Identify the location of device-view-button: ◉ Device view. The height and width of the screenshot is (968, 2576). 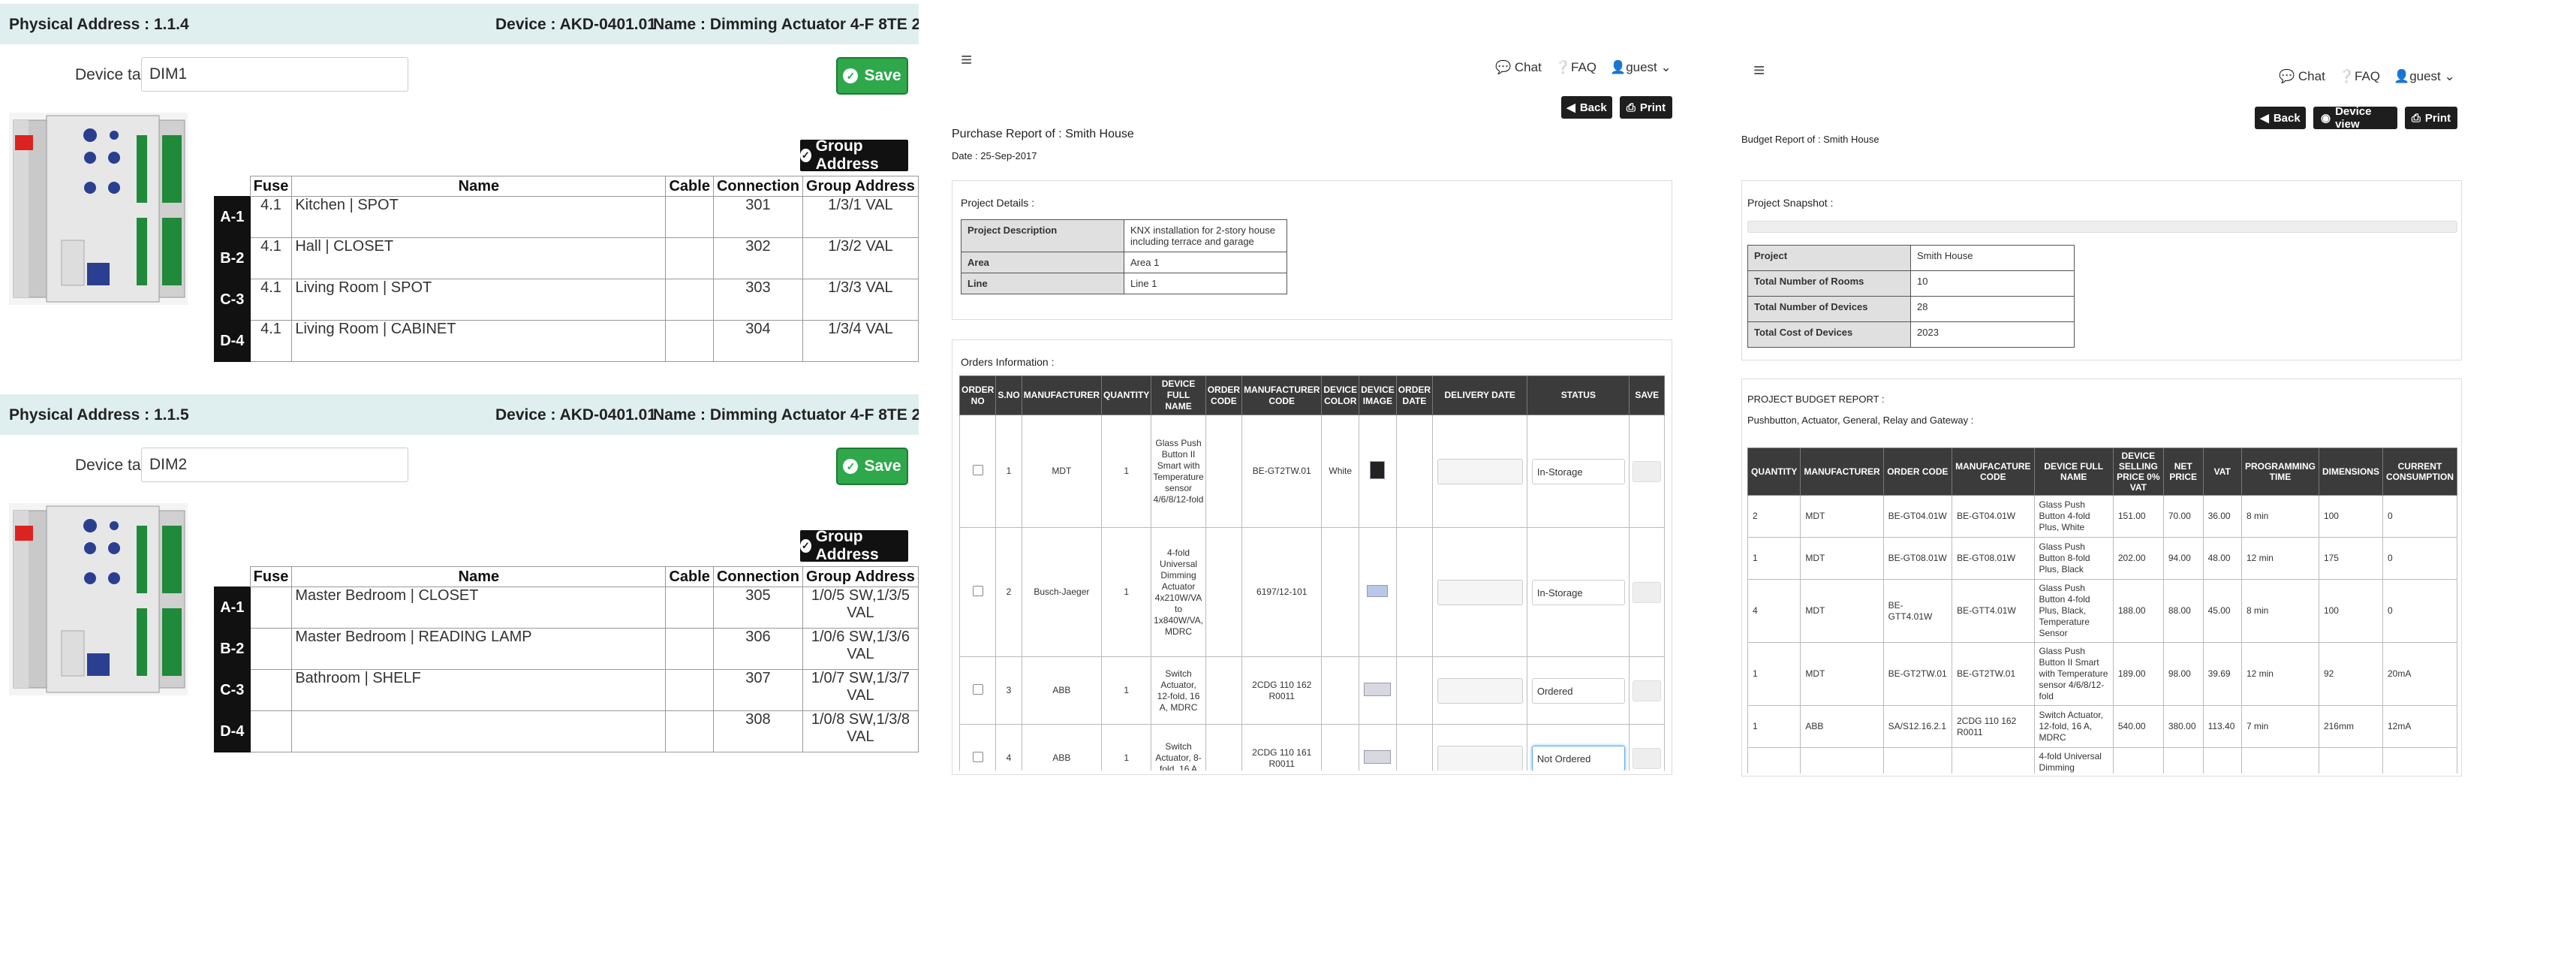
(2355, 118).